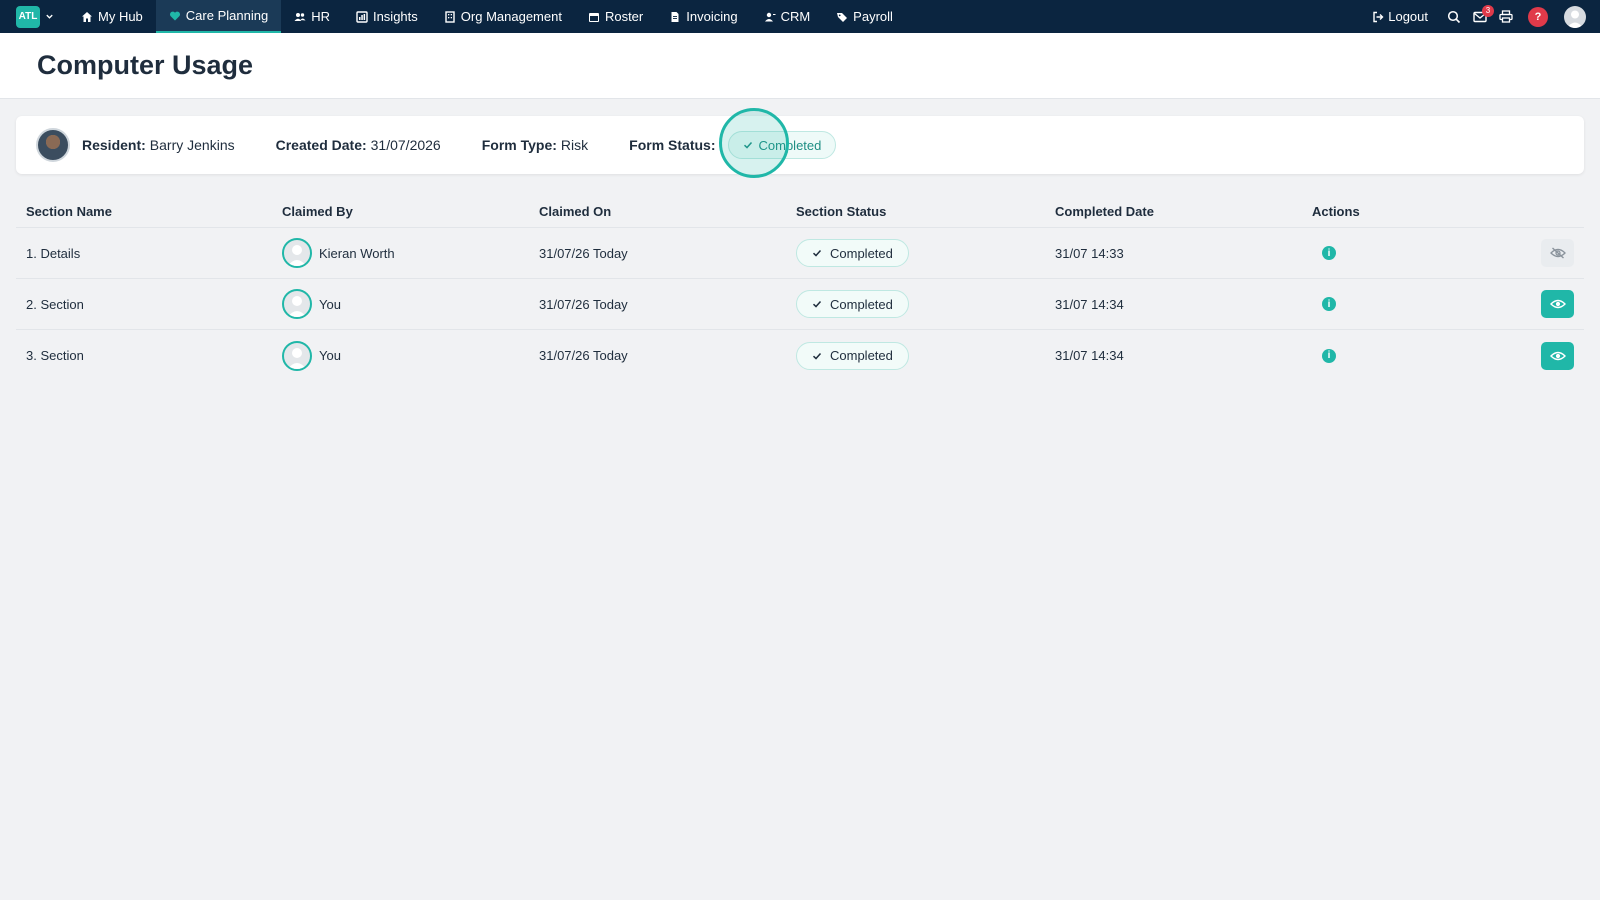 This screenshot has width=1600, height=900. I want to click on nav-hr: HR, so click(312, 16).